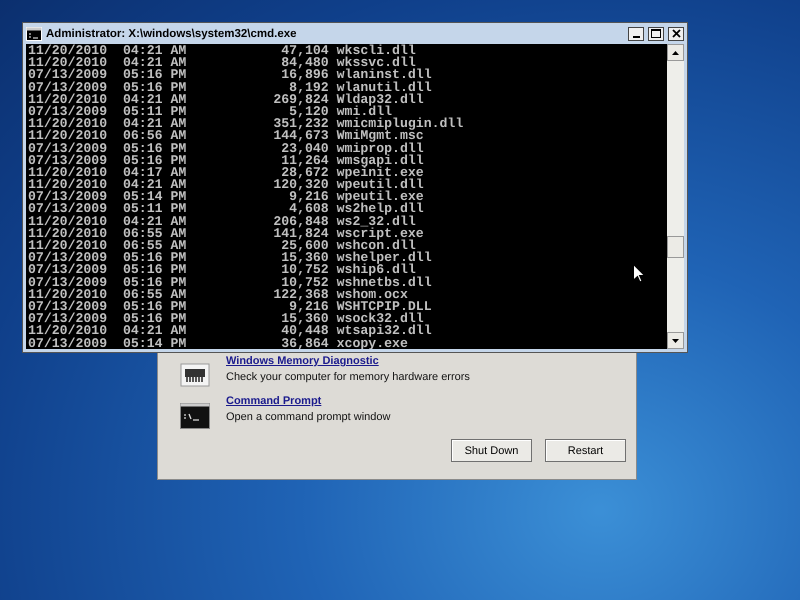 The image size is (800, 600). Describe the element at coordinates (226, 197) in the screenshot. I see `console-line: 07/13/2009 05:14 PM 9,216 wpeutil.exe` at that location.